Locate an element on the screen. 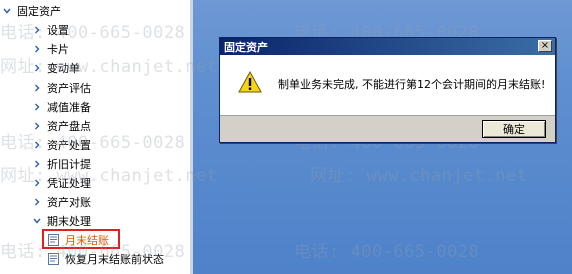 The width and height of the screenshot is (572, 274). sidebar-item-cards: 卡片 is located at coordinates (50, 48).